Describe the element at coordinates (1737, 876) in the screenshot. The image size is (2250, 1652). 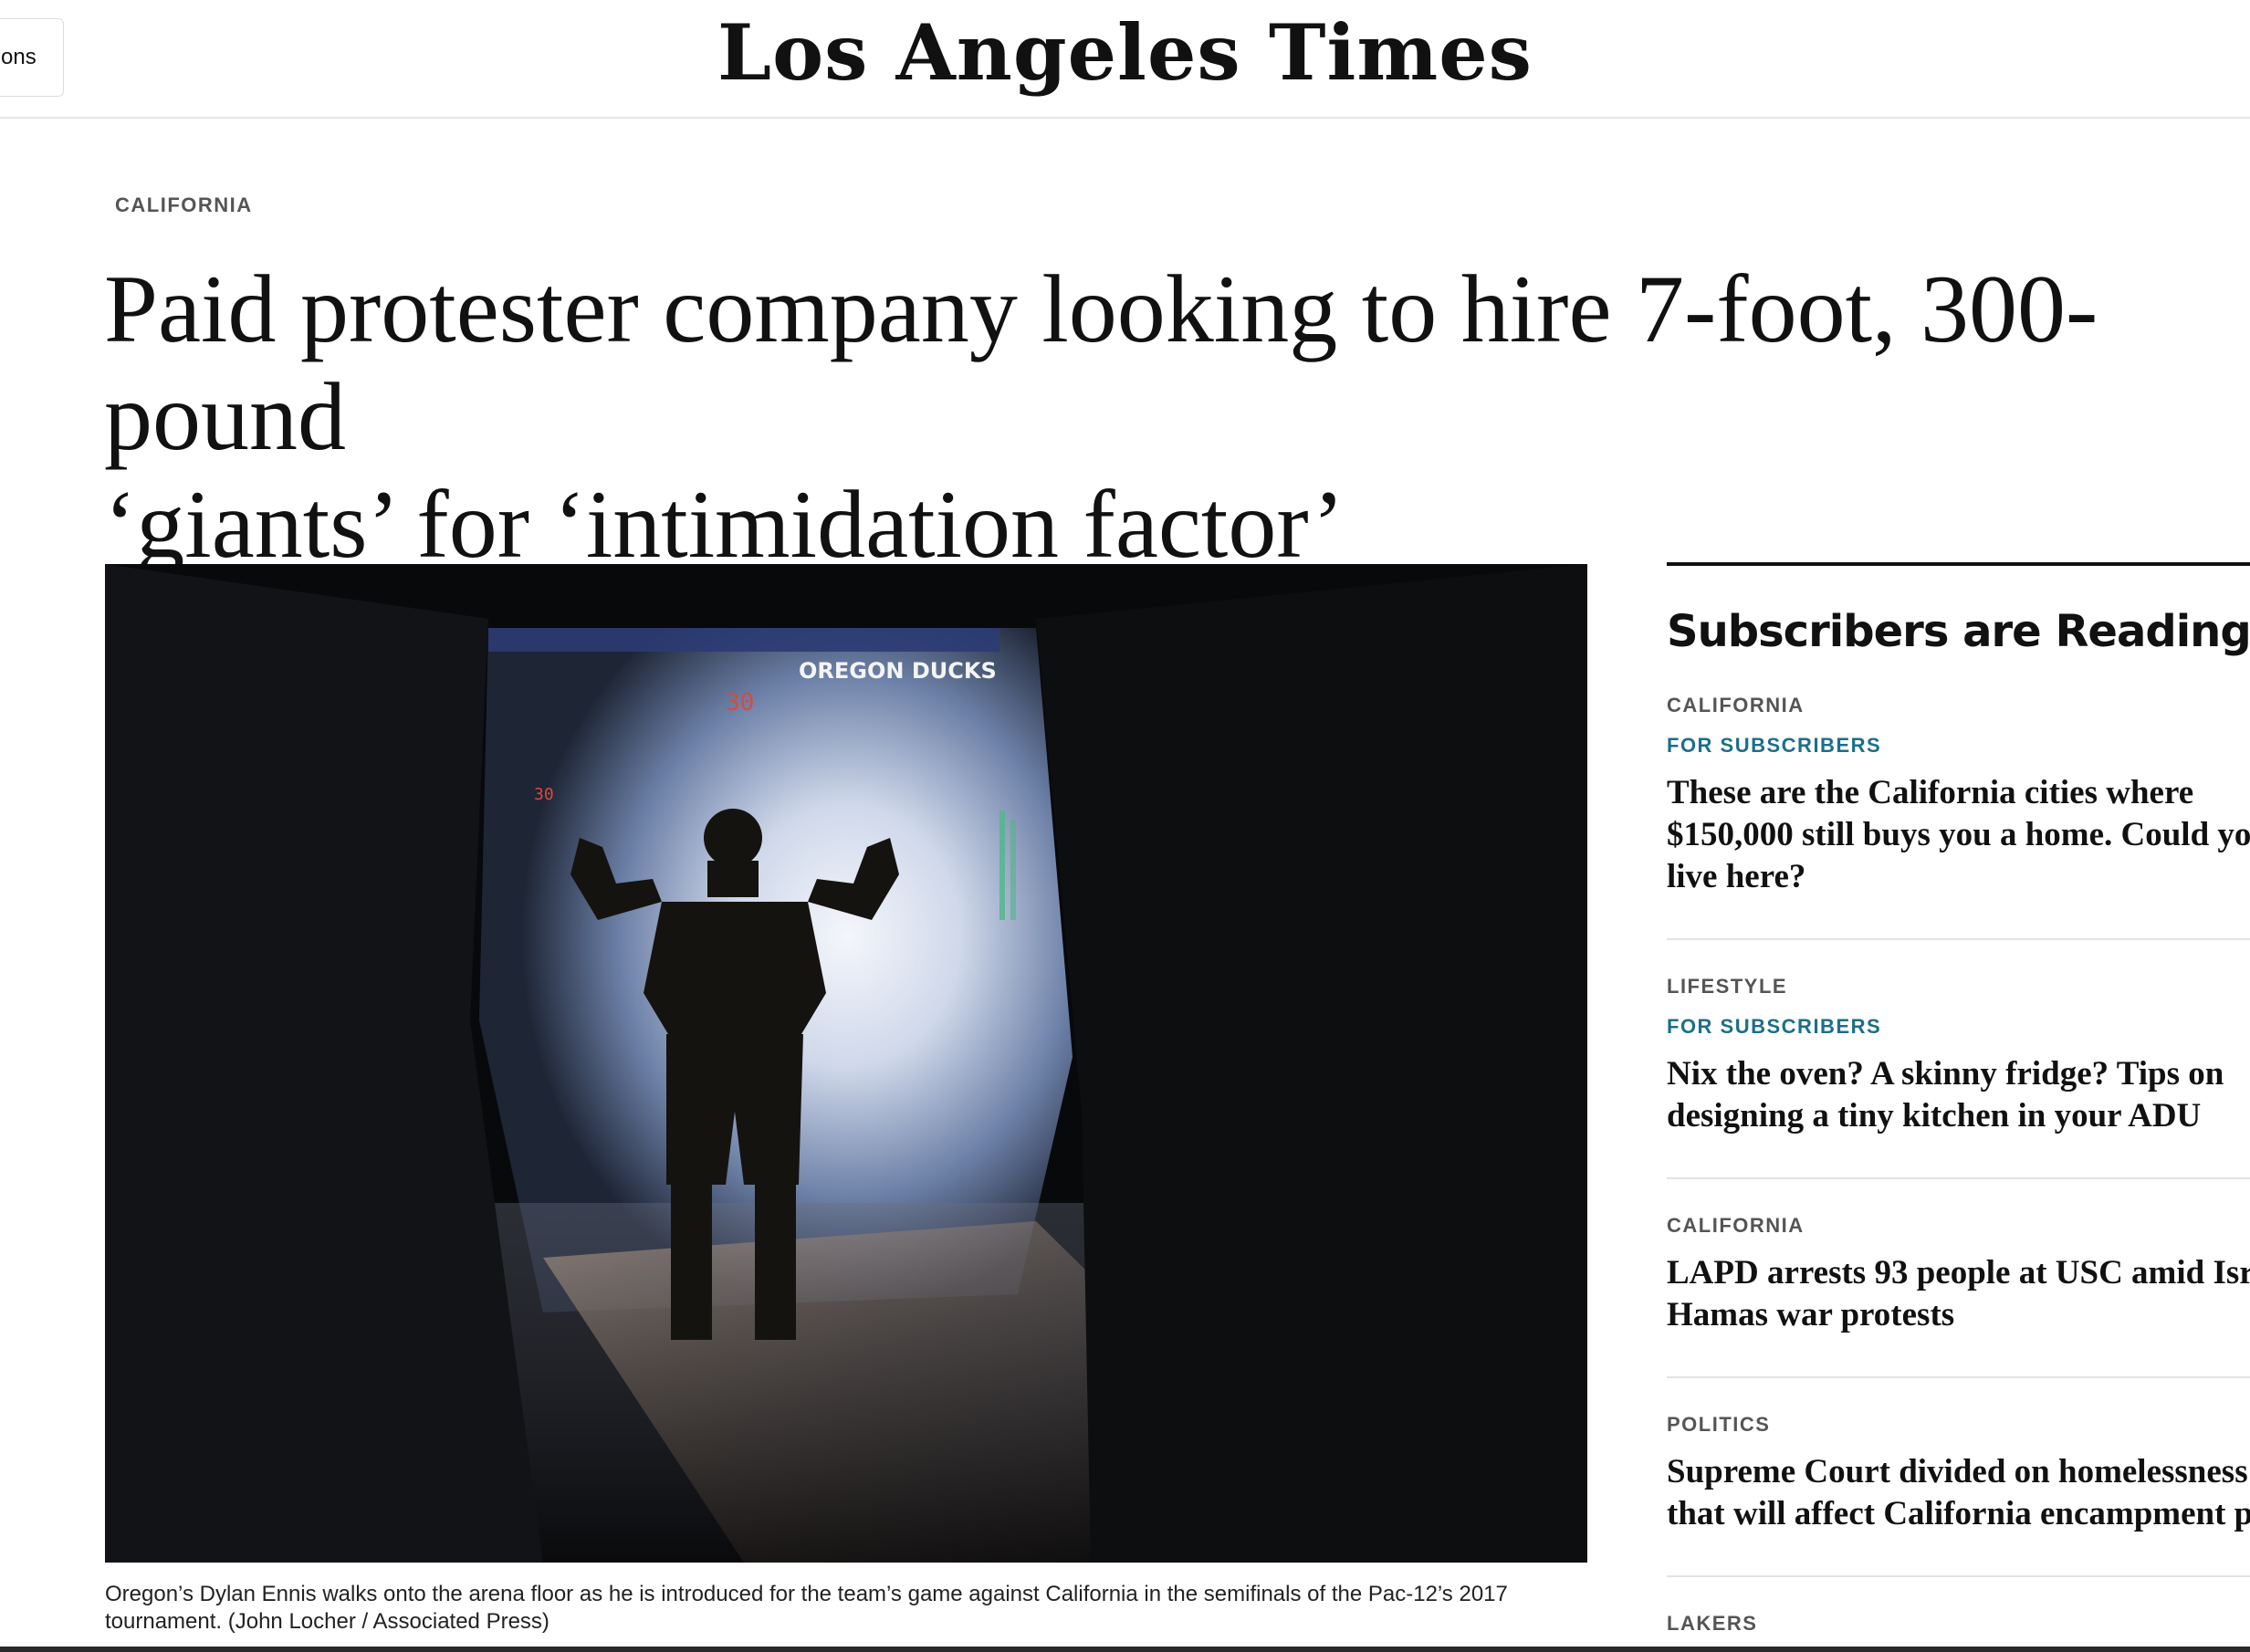
I see `story-title-line-3: live here?` at that location.